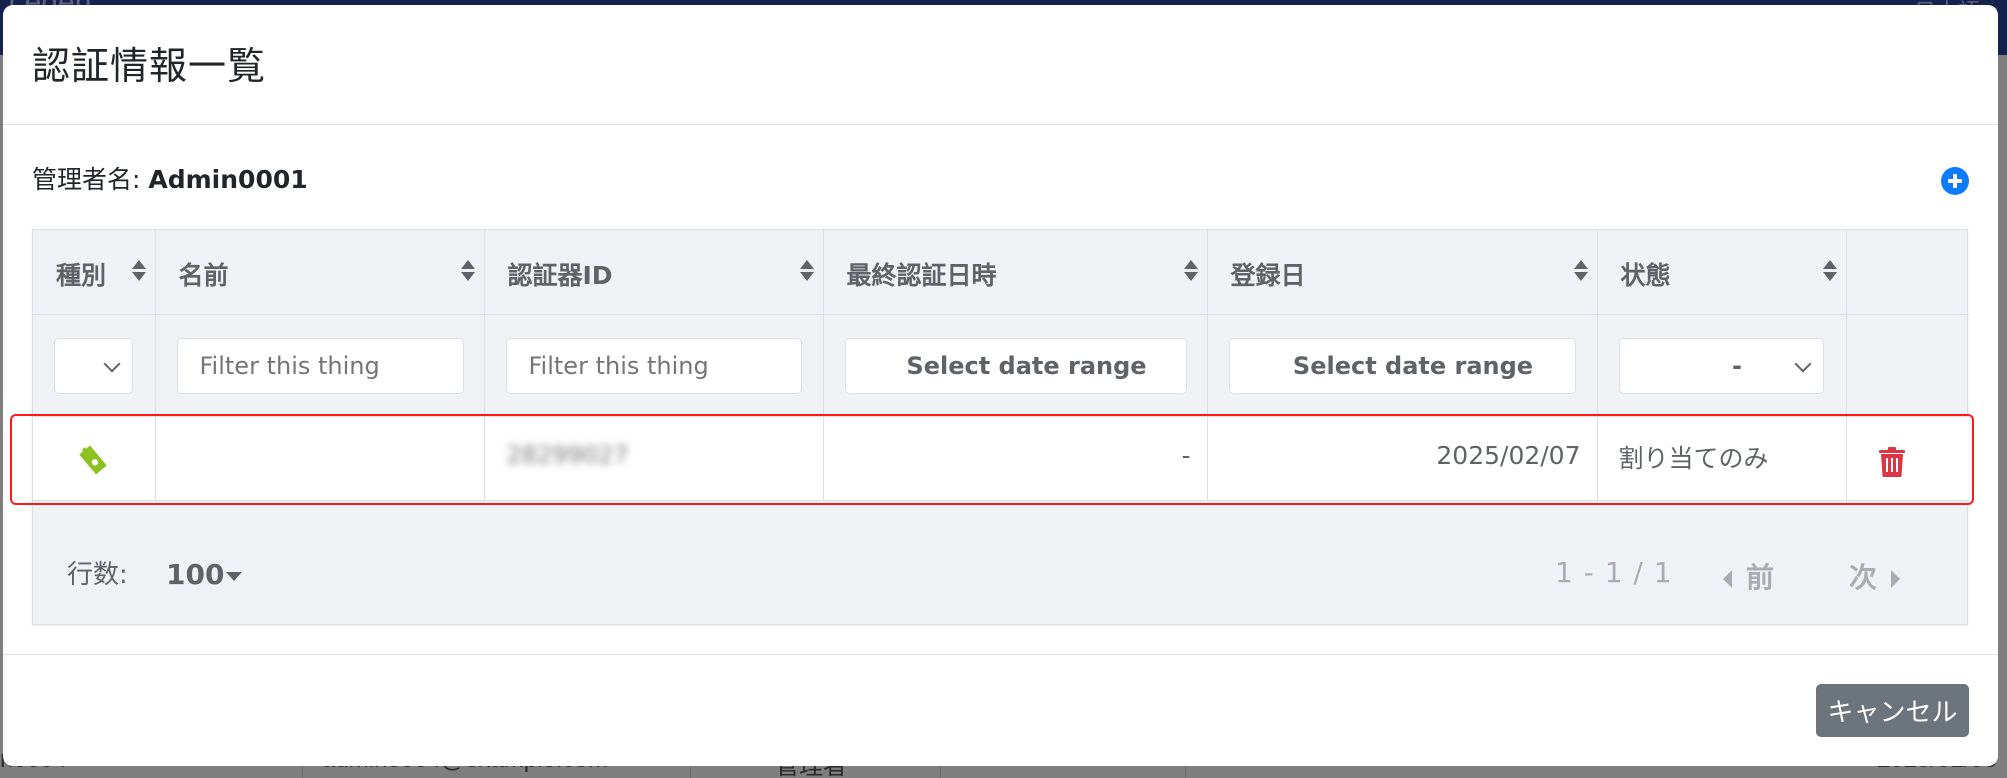  I want to click on trash-icon, so click(1891, 461).